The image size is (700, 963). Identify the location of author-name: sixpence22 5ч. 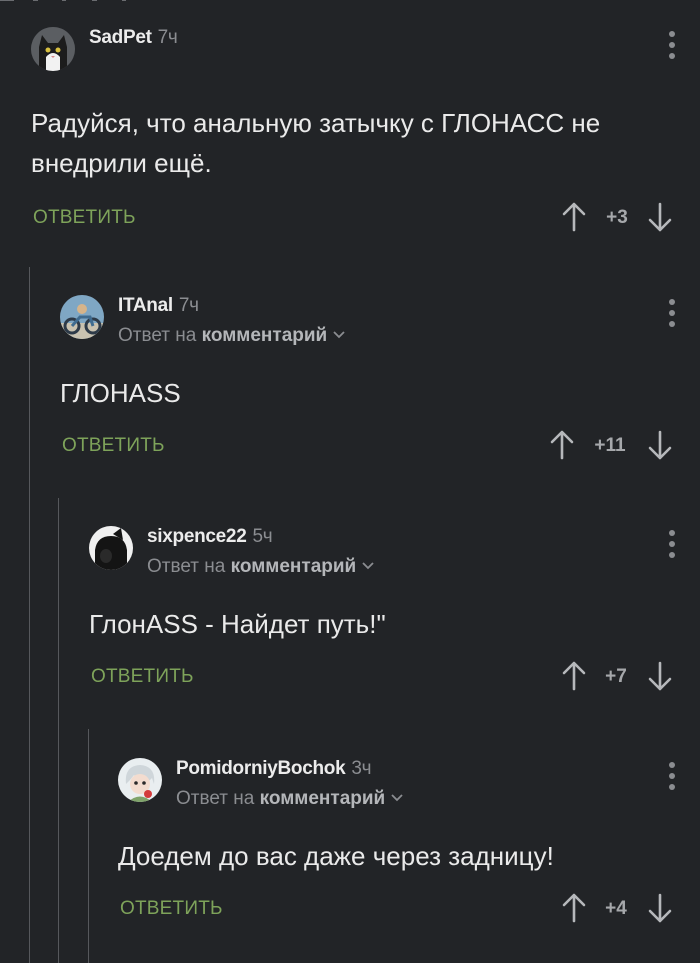
(210, 537).